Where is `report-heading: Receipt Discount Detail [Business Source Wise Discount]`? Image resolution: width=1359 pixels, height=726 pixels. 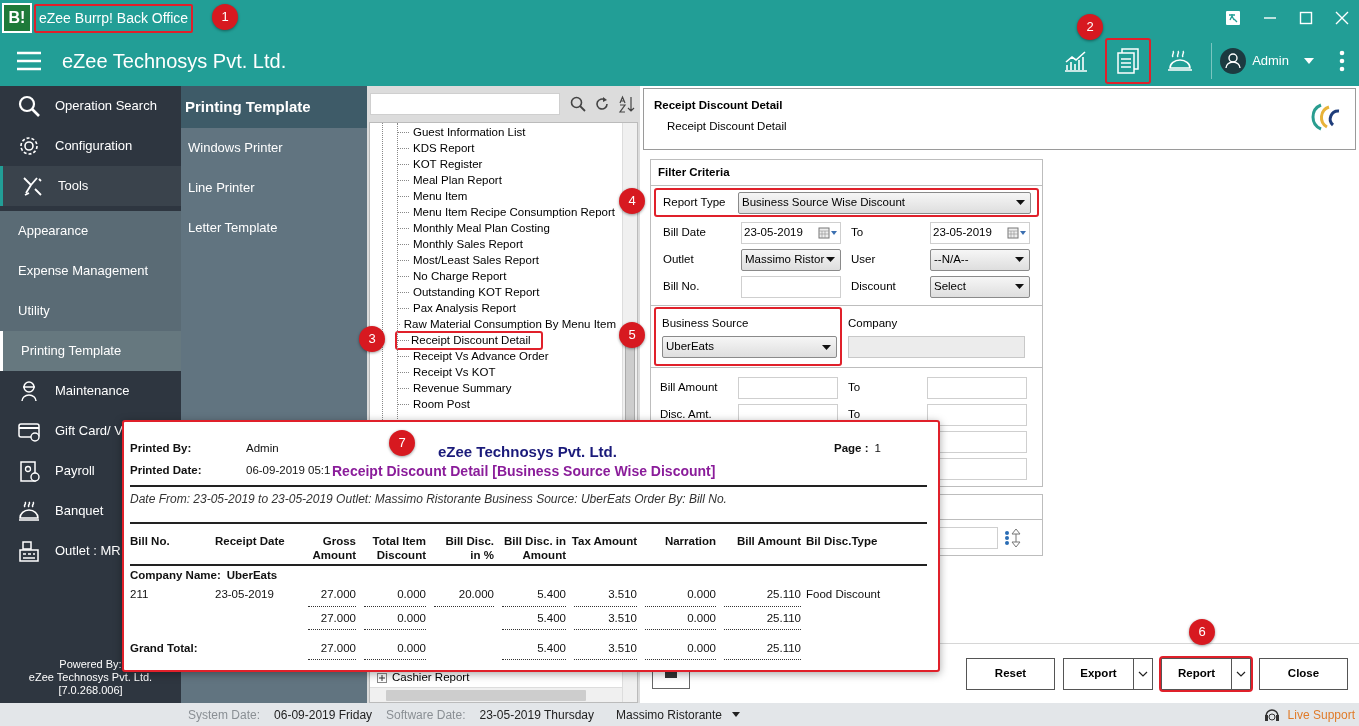 report-heading: Receipt Discount Detail [Business Source Wise Discount] is located at coordinates (524, 471).